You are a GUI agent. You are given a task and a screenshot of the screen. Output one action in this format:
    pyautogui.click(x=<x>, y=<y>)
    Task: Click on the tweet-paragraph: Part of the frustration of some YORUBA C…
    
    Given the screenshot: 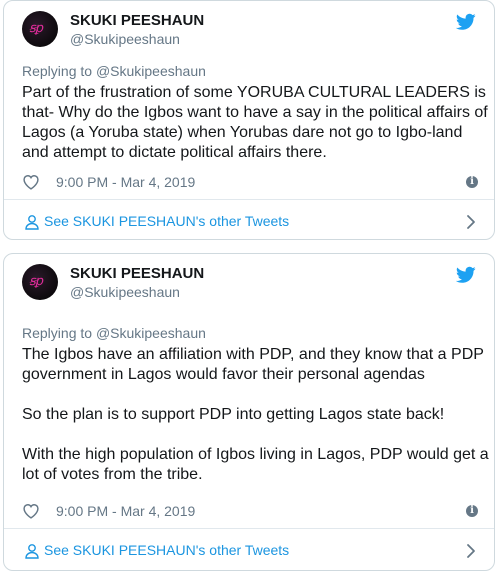 What is the action you would take?
    pyautogui.click(x=255, y=122)
    